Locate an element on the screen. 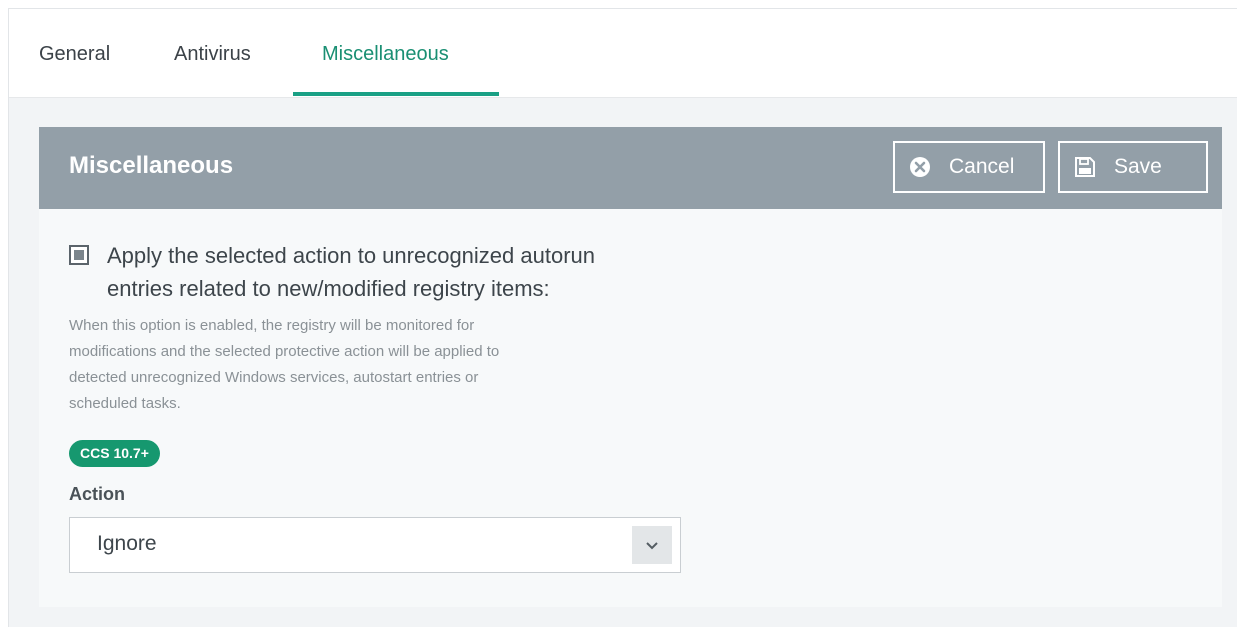 The width and height of the screenshot is (1237, 627). save-button: Save is located at coordinates (1133, 167).